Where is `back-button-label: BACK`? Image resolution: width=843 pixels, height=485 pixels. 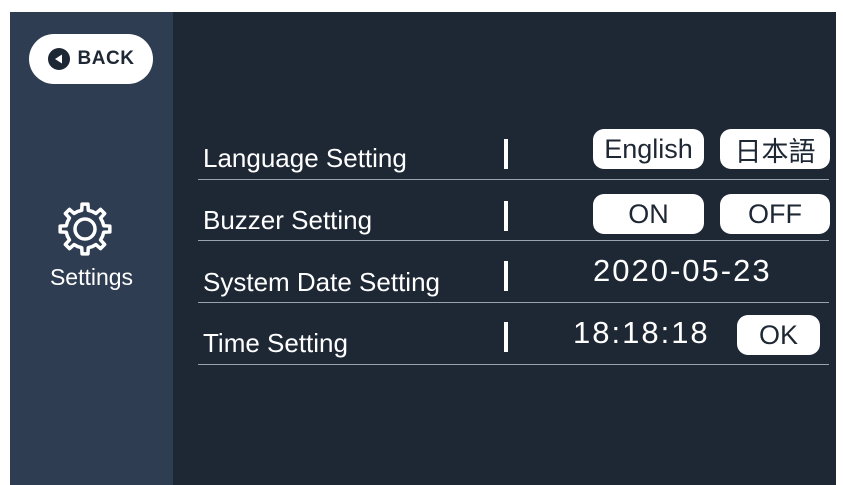 back-button-label: BACK is located at coordinates (106, 58).